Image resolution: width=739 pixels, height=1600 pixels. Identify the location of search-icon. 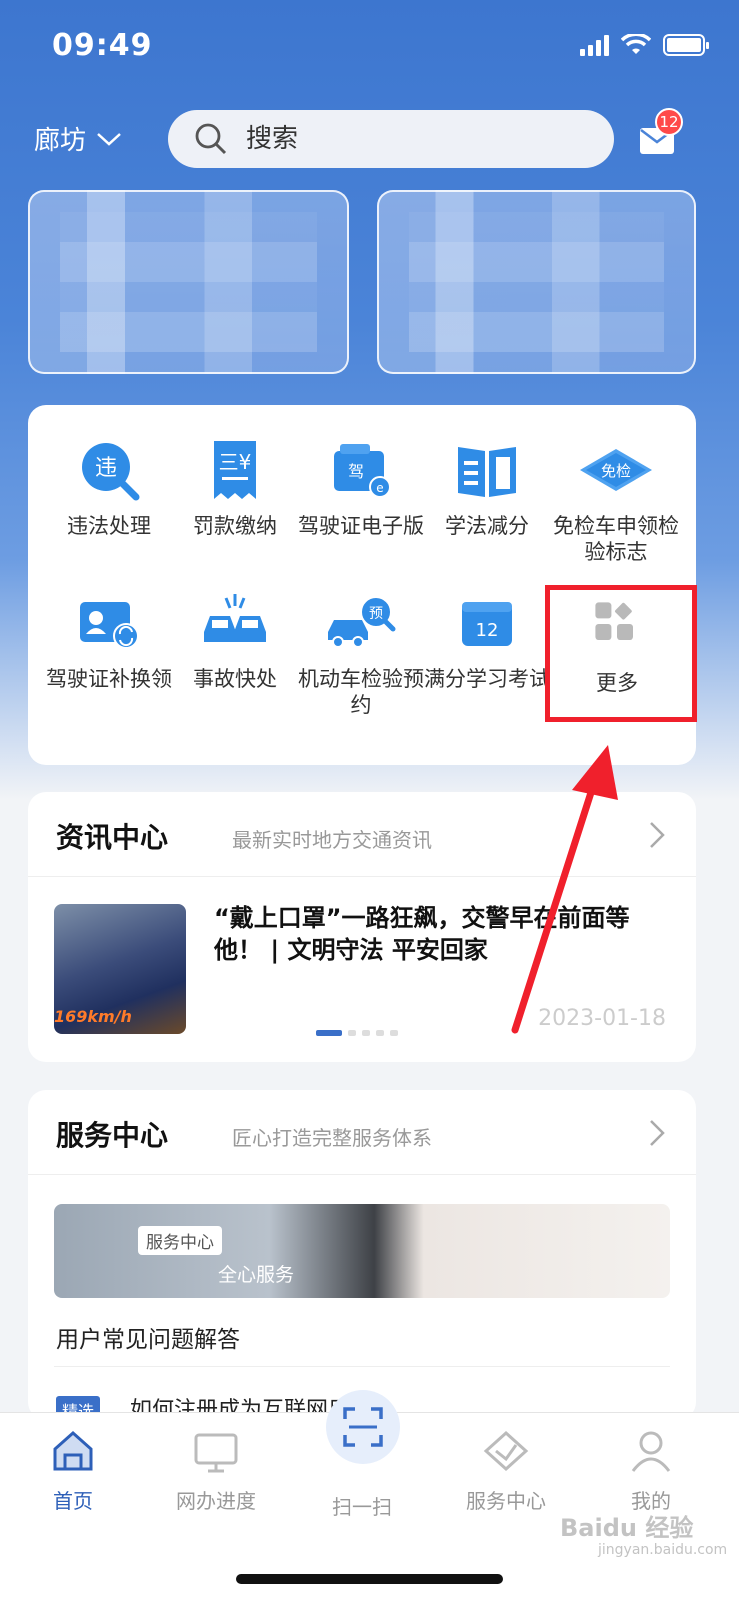
(211, 139).